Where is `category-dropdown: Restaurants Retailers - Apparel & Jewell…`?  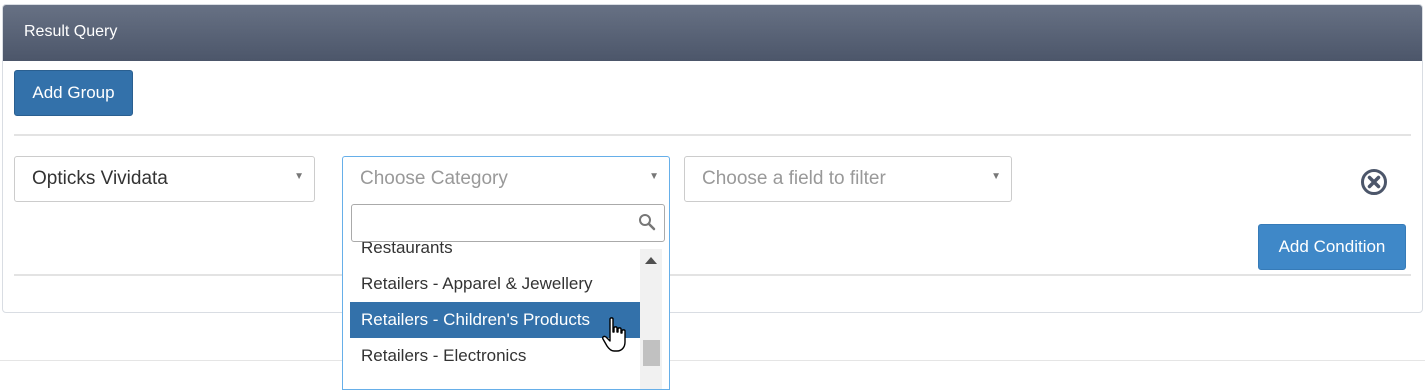
category-dropdown: Restaurants Retailers - Apparel & Jewell… is located at coordinates (506, 295).